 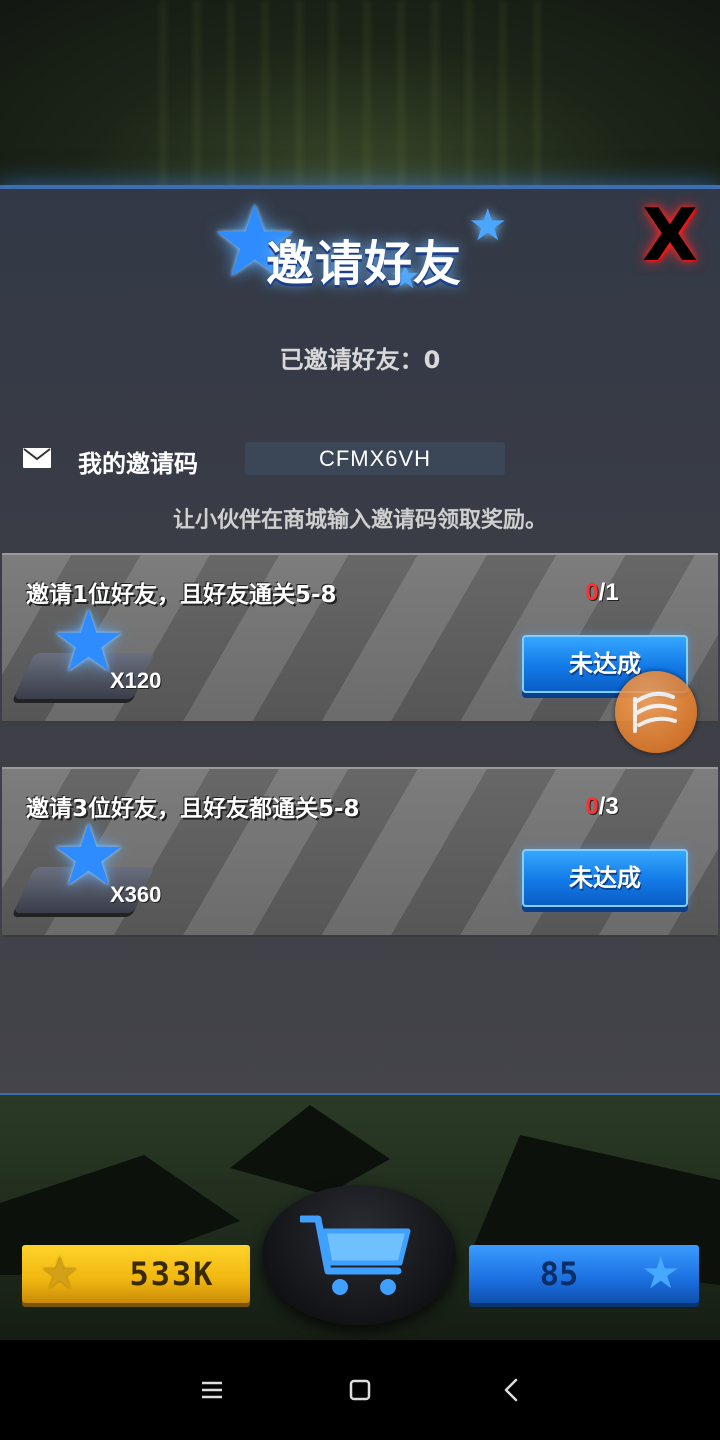 What do you see at coordinates (364, 264) in the screenshot?
I see `dialog-title: 邀请好友` at bounding box center [364, 264].